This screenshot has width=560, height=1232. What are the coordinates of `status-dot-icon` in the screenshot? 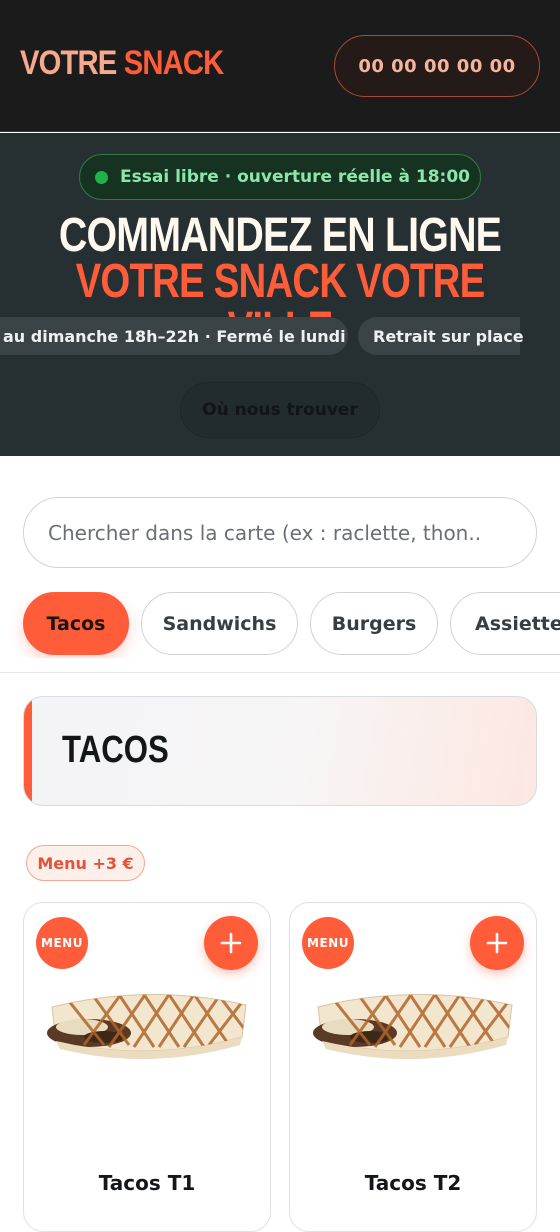 It's located at (101, 177).